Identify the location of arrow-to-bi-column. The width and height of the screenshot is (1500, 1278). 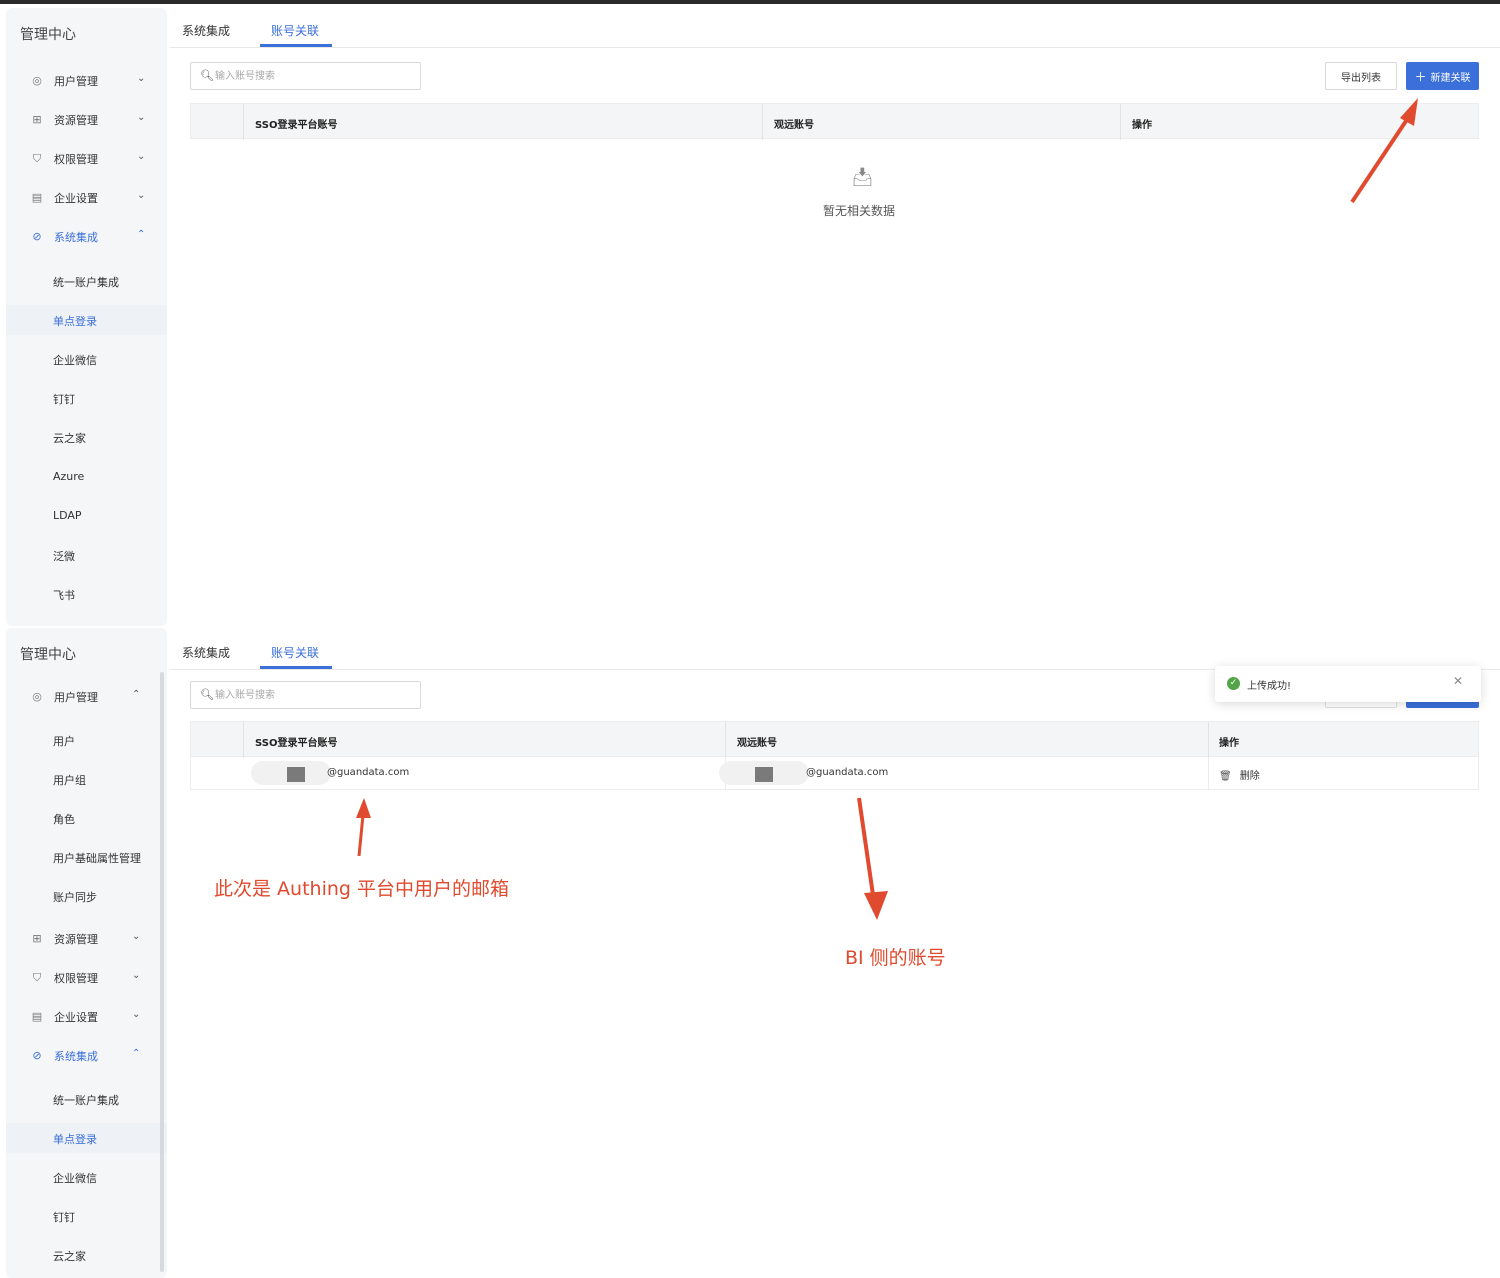
(866, 846).